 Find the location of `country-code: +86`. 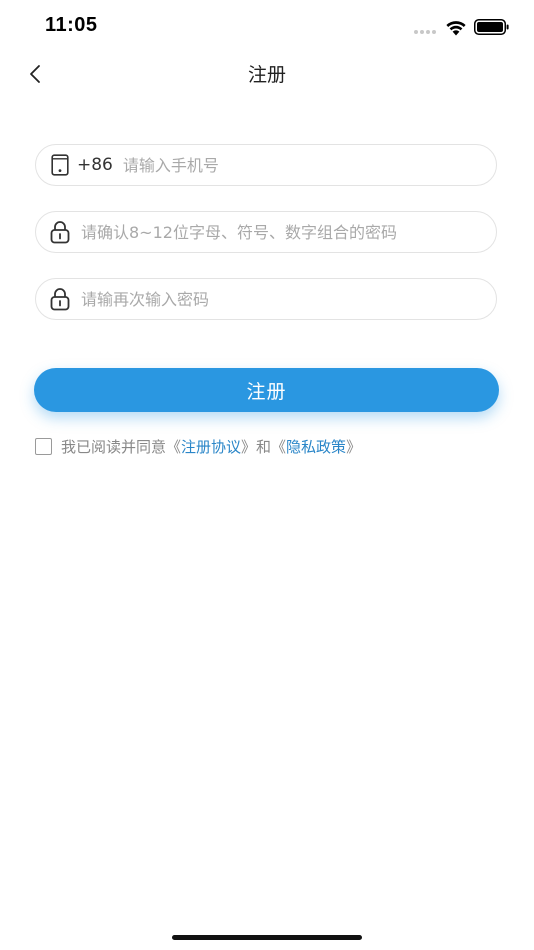

country-code: +86 is located at coordinates (95, 165).